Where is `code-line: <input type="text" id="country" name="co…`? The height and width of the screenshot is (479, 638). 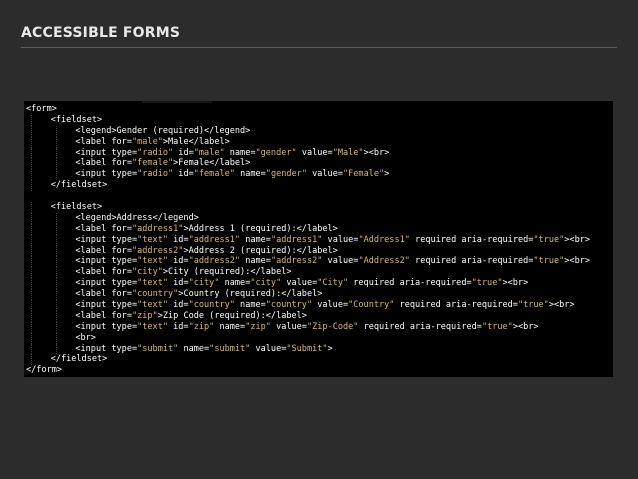 code-line: <input type="text" id="country" name="co… is located at coordinates (308, 305).